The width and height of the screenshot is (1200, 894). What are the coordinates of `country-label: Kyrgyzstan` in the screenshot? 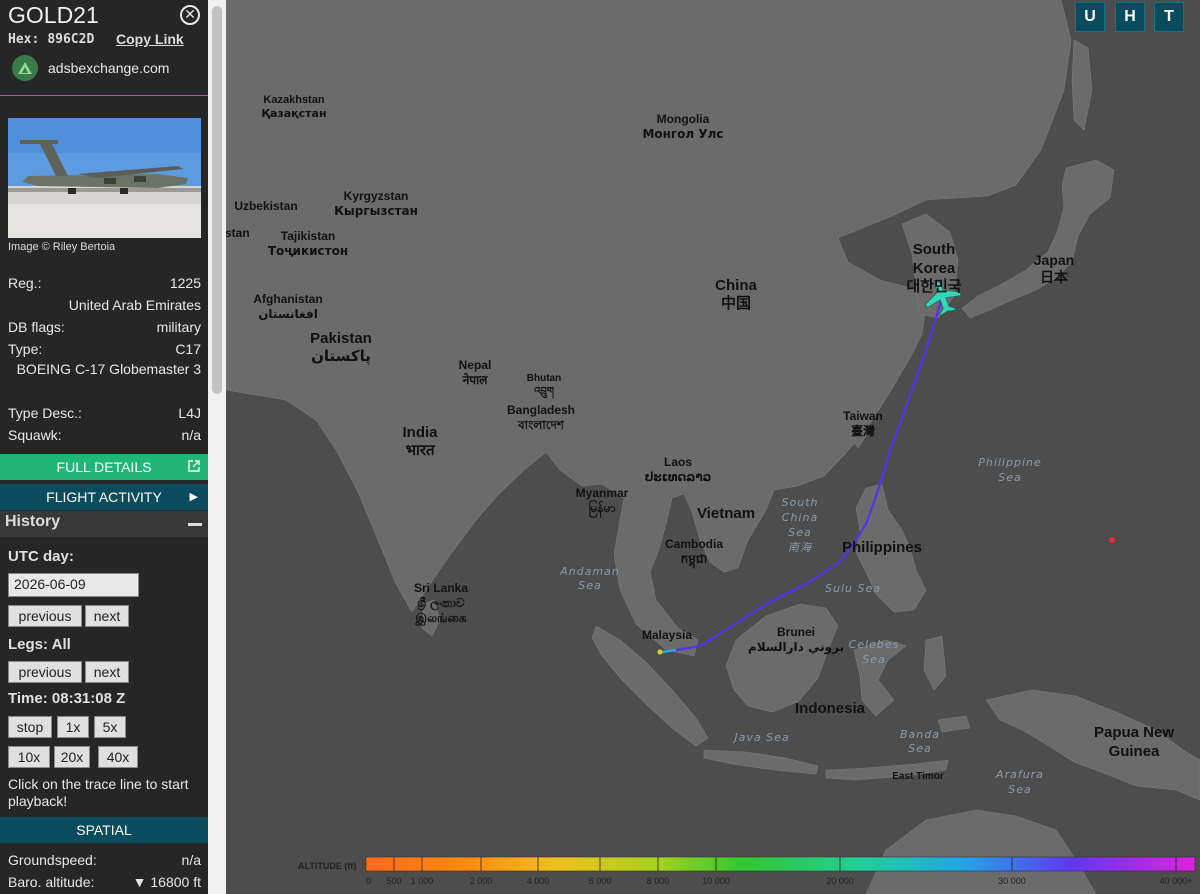 It's located at (376, 196).